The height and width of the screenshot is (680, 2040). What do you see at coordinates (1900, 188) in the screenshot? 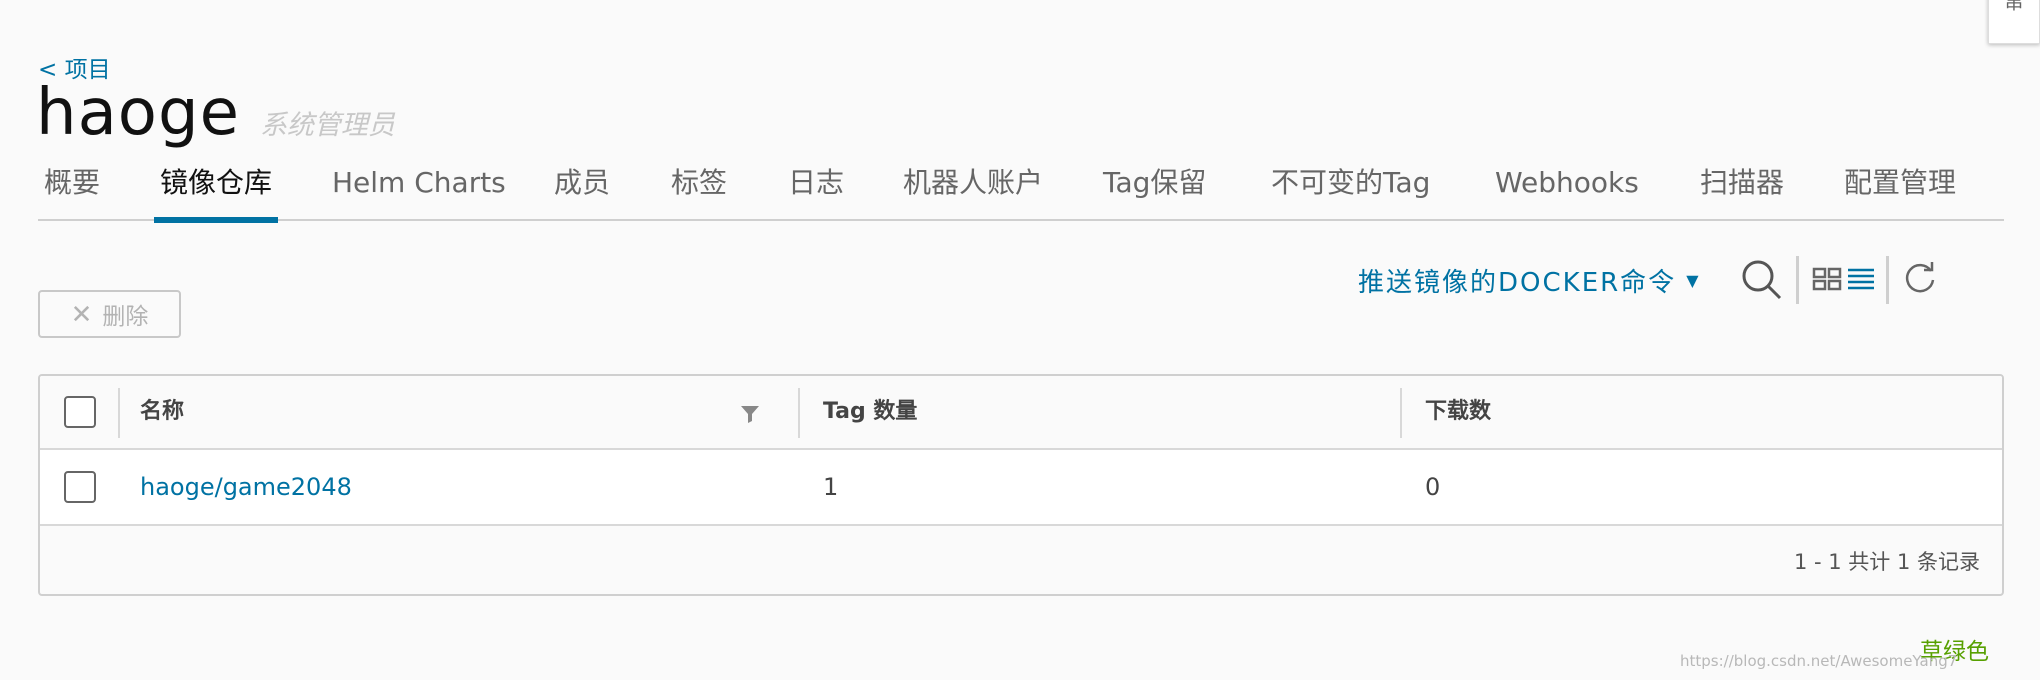
I see `tab-configuration: 配置管理` at bounding box center [1900, 188].